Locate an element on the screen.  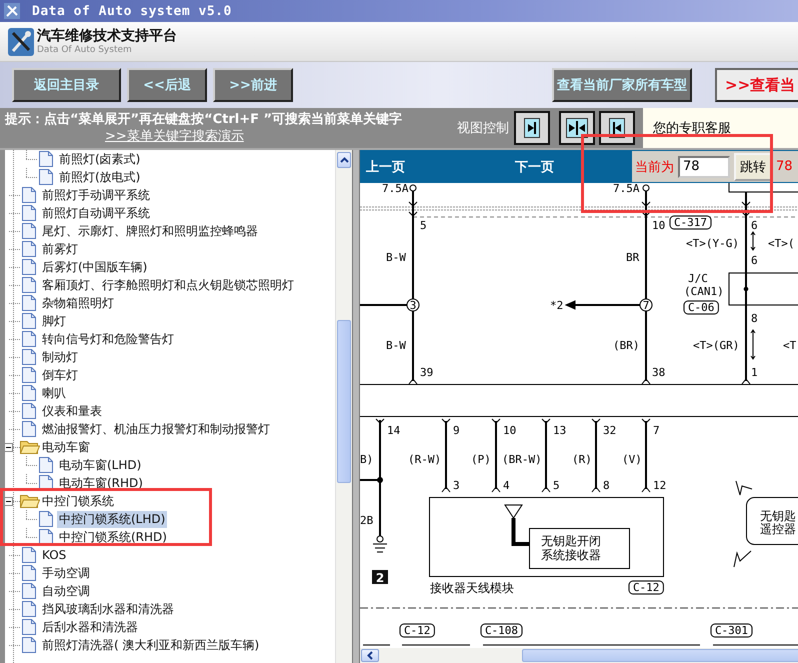
tree-item: 前照灯(卤素式) is located at coordinates (99, 159).